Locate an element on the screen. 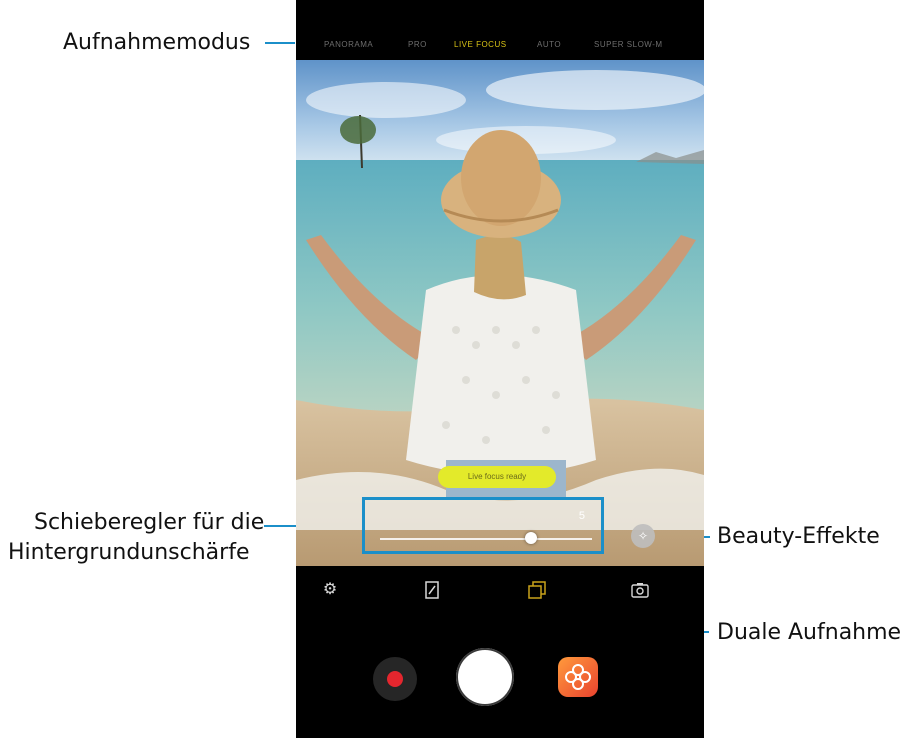  mode-live-focus: LIVE FOCUS is located at coordinates (480, 44).